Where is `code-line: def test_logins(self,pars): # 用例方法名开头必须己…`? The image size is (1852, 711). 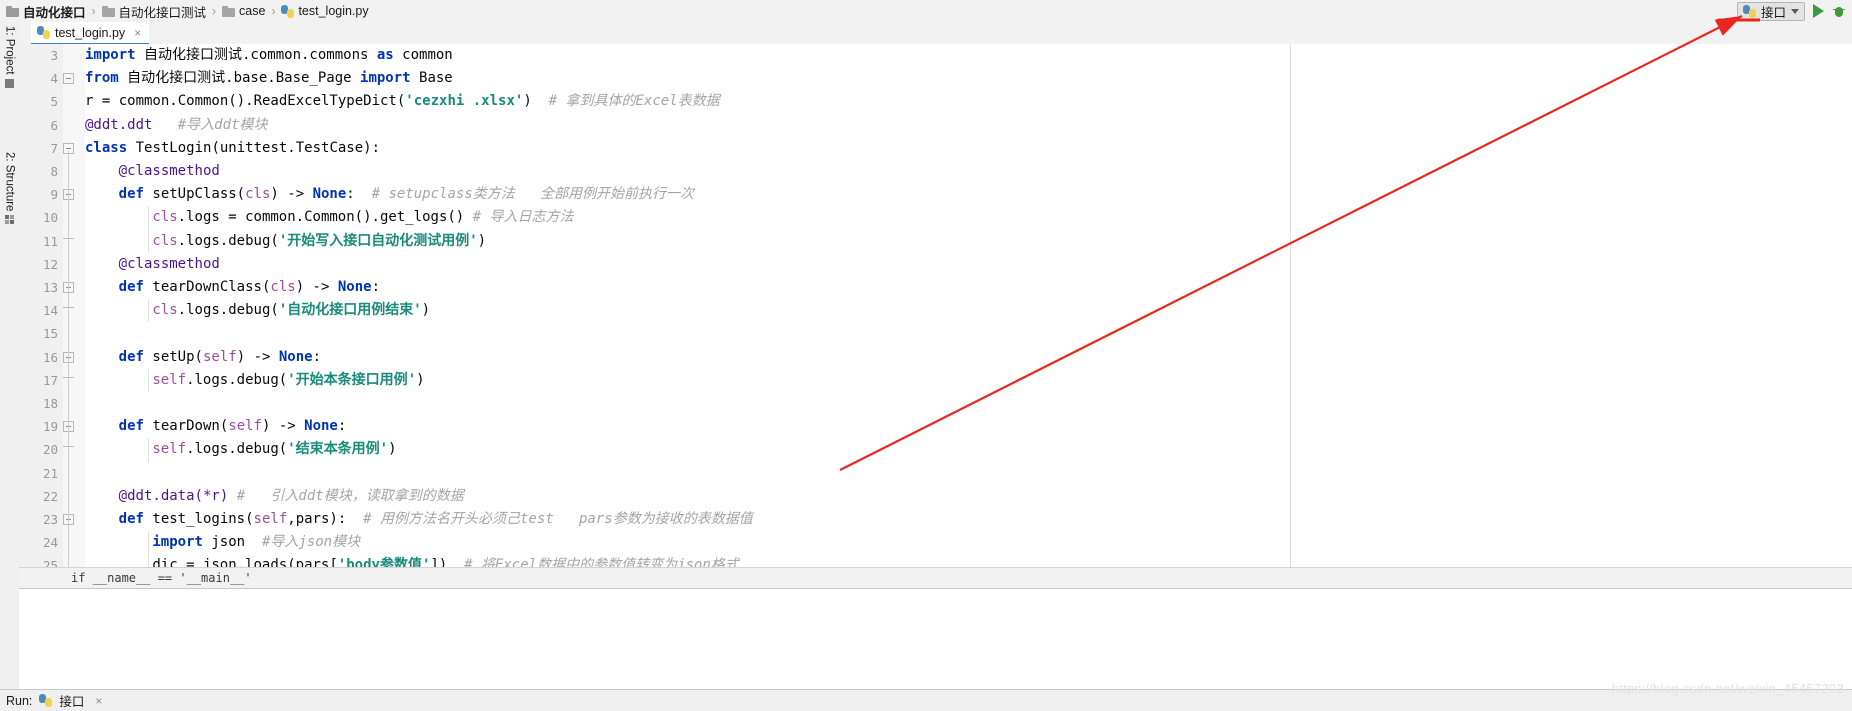
code-line: def test_logins(self,pars): # 用例方法名开头必须己… is located at coordinates (436, 519).